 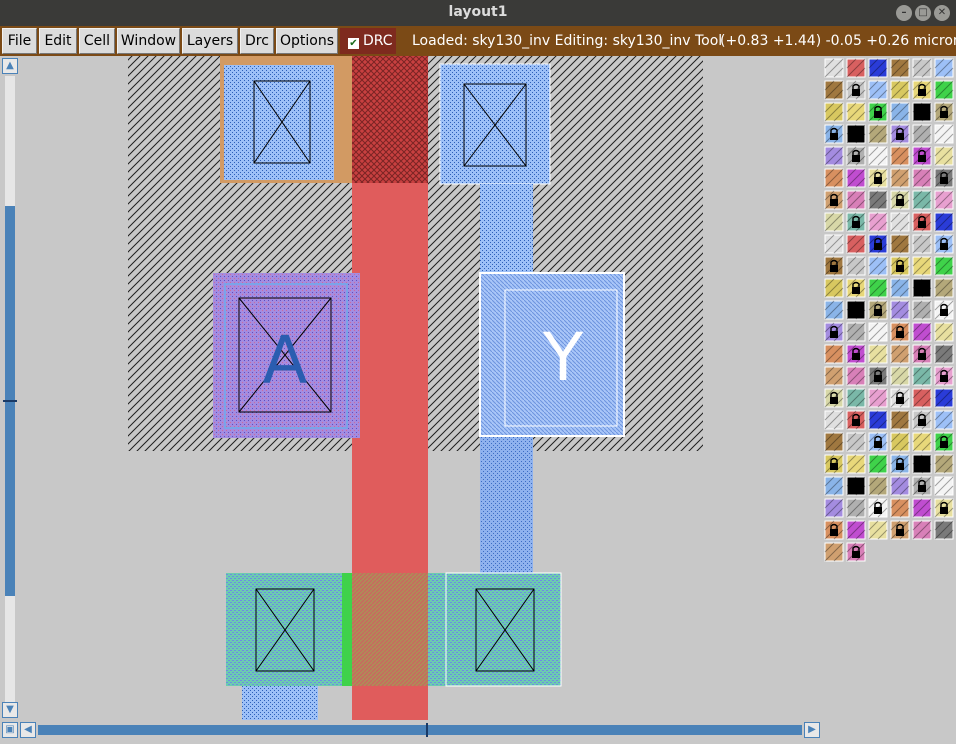 What do you see at coordinates (889, 398) in the screenshot?
I see `layer-palette-grid` at bounding box center [889, 398].